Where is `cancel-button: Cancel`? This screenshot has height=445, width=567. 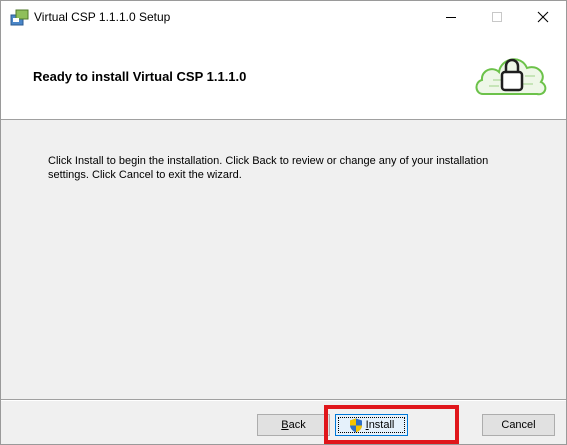 cancel-button: Cancel is located at coordinates (518, 425).